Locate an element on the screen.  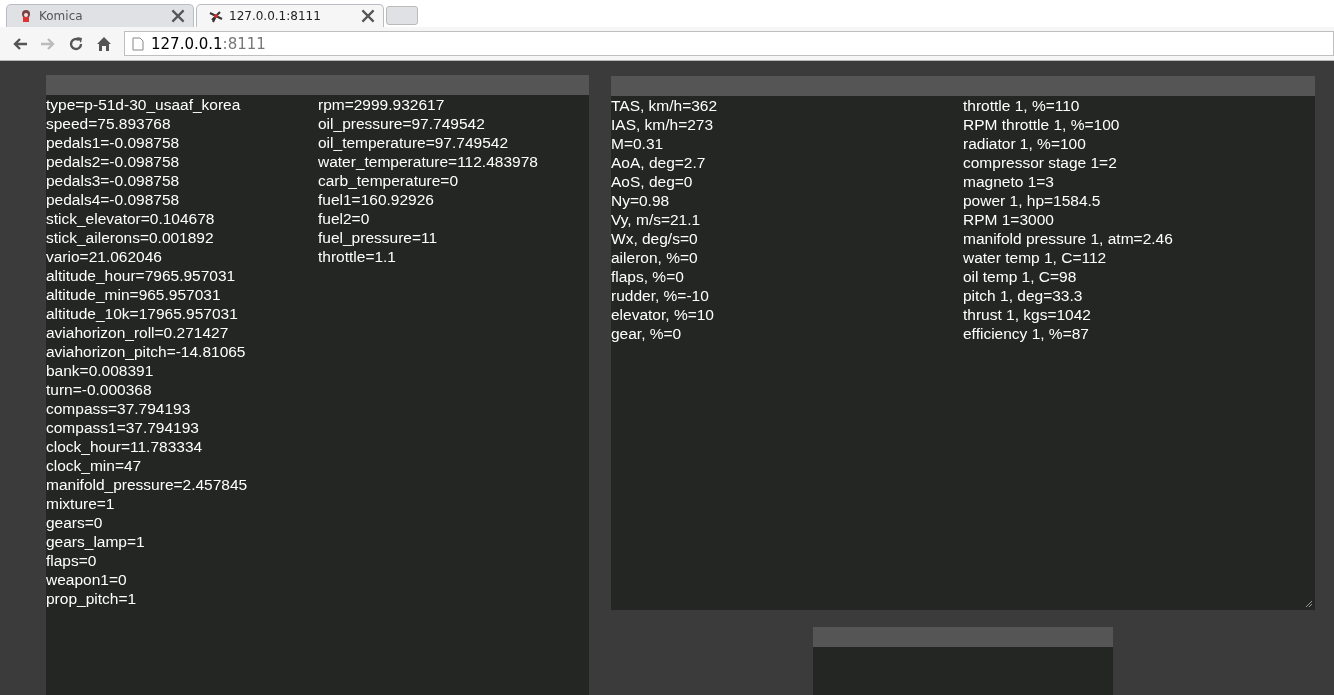
value-line: pedals1=-0.098758 is located at coordinates (113, 142).